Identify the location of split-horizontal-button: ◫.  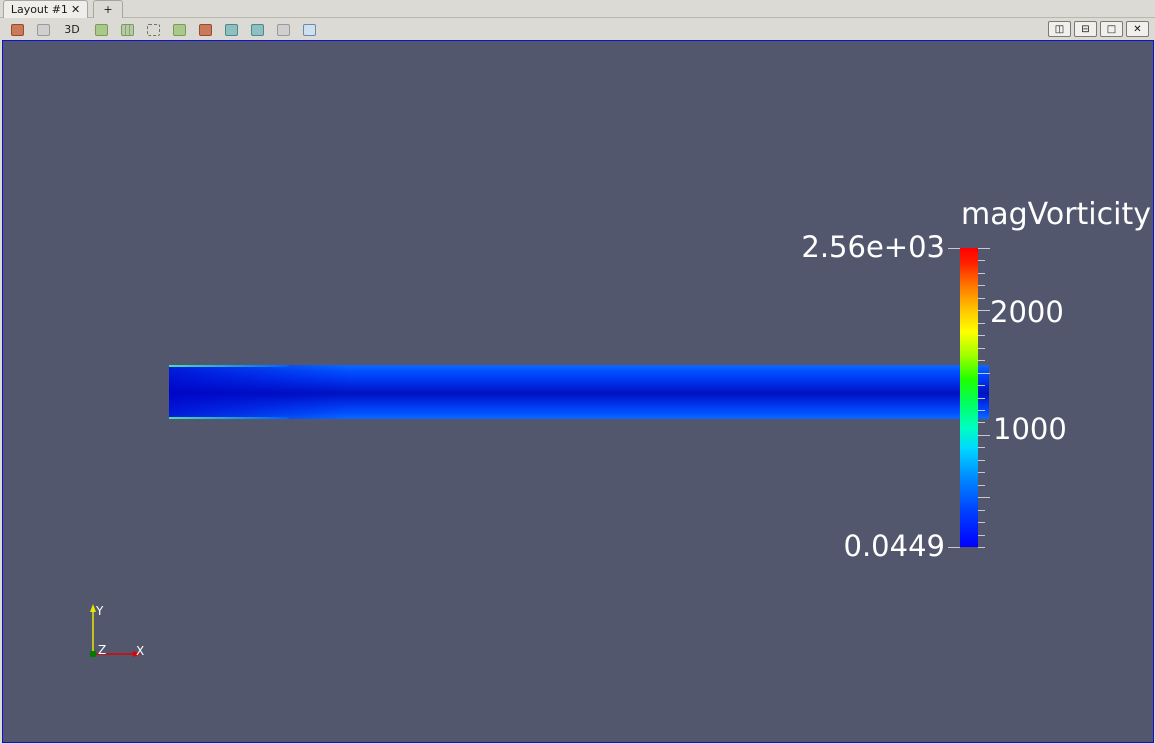
(1059, 29).